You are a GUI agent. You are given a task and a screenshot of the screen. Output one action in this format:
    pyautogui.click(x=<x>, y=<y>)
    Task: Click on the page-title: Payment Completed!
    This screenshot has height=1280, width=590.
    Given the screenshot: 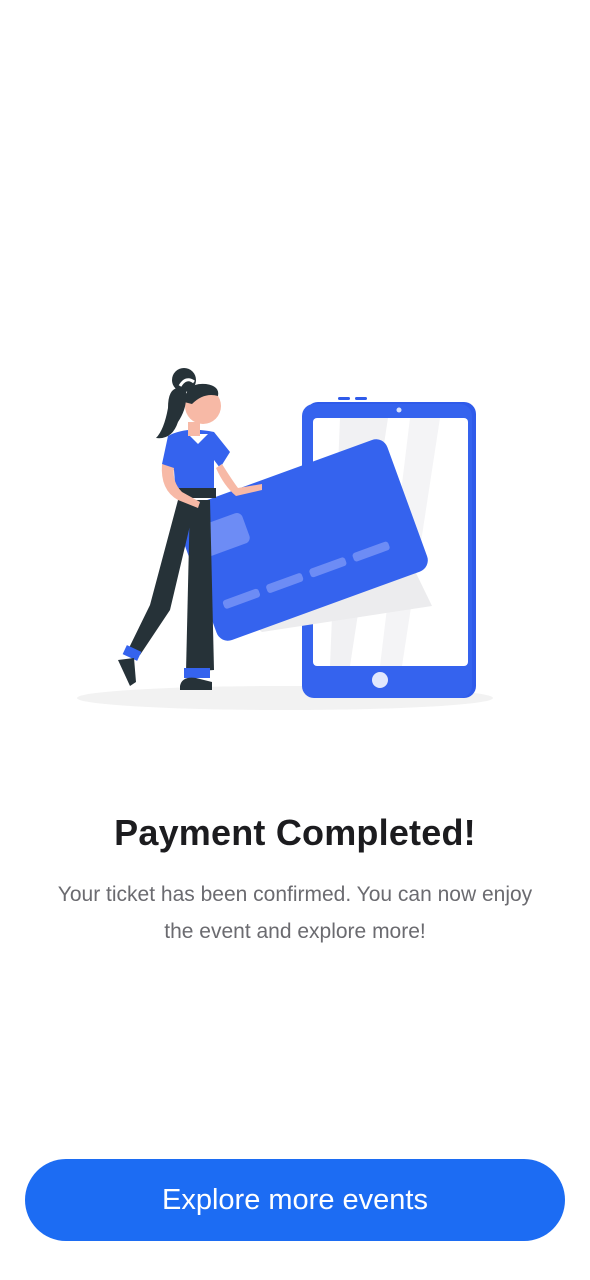 What is the action you would take?
    pyautogui.click(x=295, y=832)
    